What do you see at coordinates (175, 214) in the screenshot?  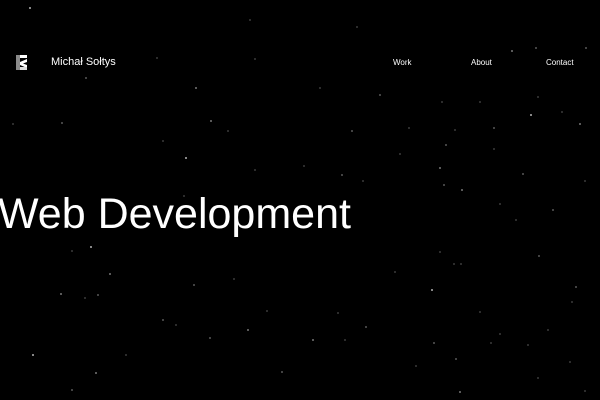 I see `hero-title: Web Development` at bounding box center [175, 214].